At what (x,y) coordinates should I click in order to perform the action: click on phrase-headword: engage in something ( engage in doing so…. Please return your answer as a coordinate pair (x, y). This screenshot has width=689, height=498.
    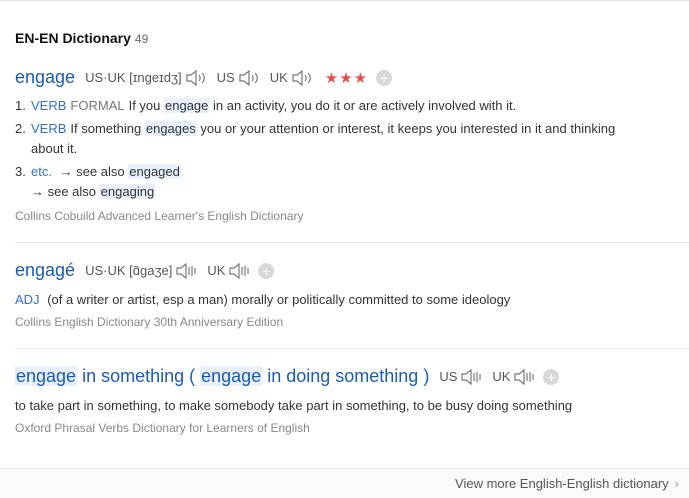
    Looking at the image, I should click on (222, 376).